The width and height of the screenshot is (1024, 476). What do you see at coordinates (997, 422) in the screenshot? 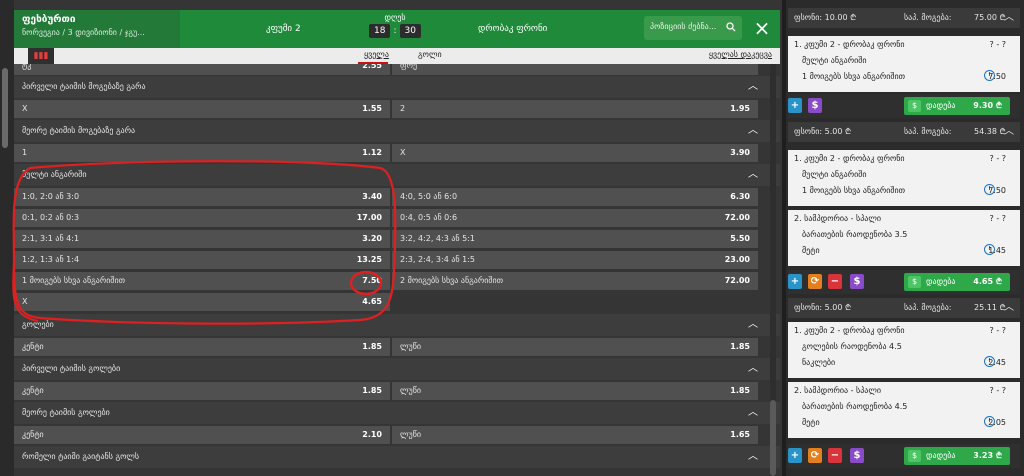
I see `selection-odd: 2.05` at bounding box center [997, 422].